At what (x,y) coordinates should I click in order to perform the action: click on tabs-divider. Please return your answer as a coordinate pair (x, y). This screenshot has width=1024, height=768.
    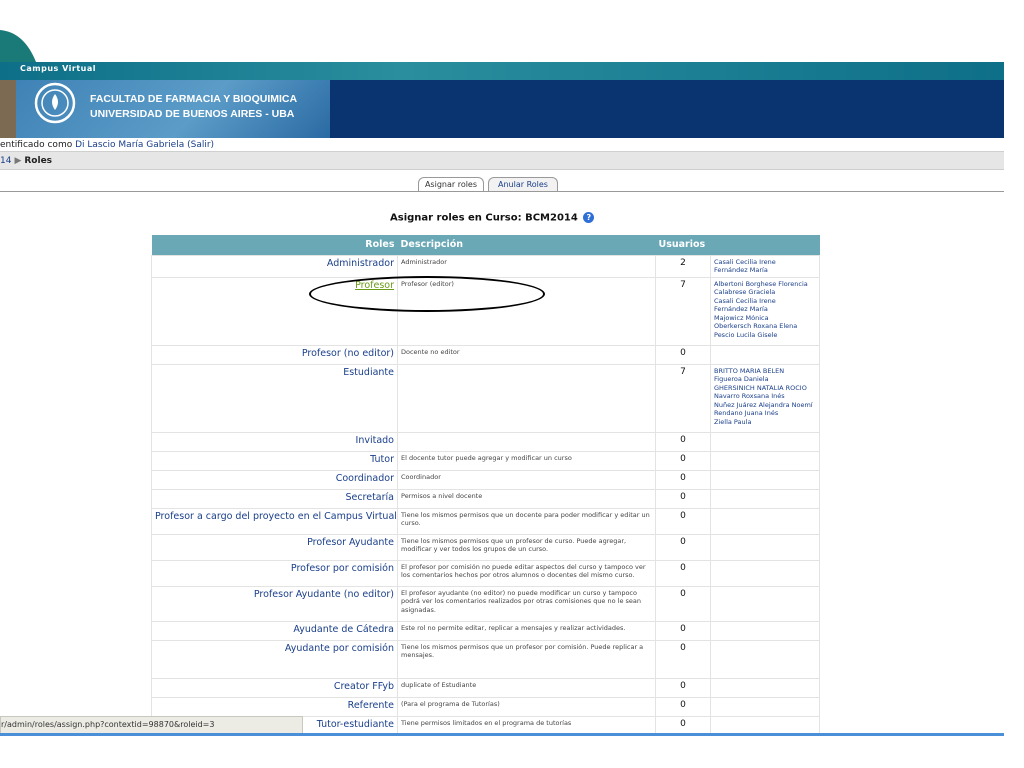
    Looking at the image, I should click on (502, 191).